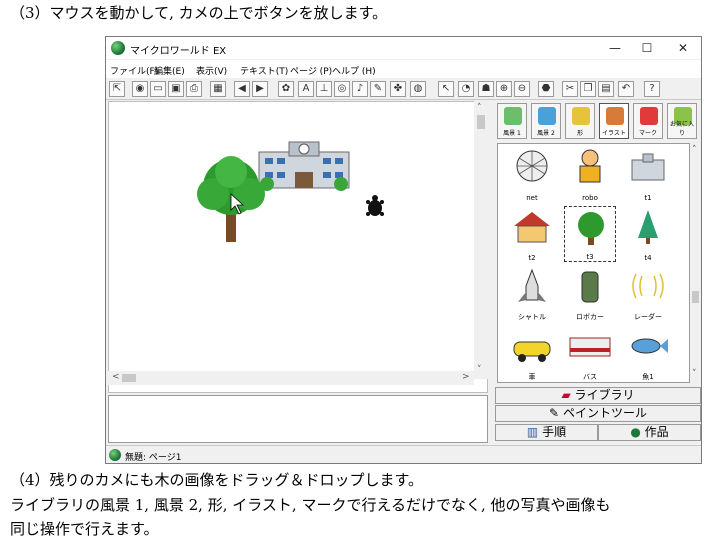 This screenshot has height=558, width=714. I want to click on left-arrow-icon: ◀, so click(242, 89).